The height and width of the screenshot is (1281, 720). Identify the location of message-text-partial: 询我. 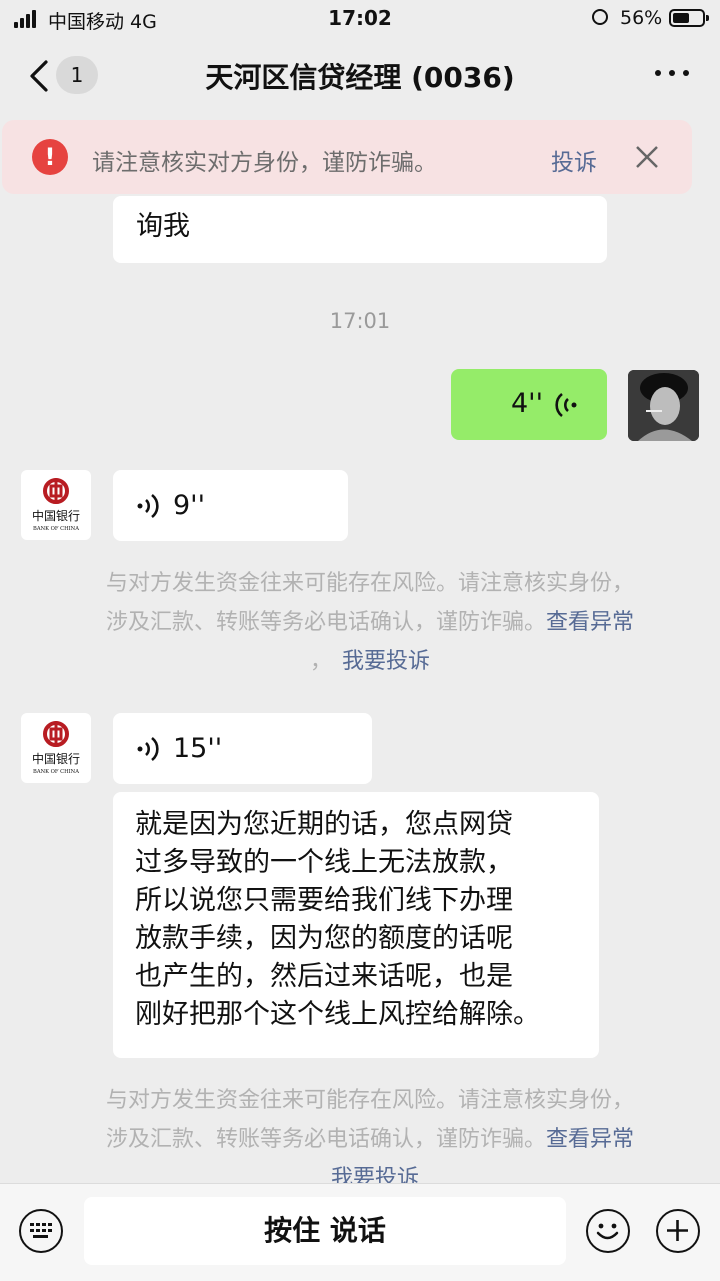
(163, 226).